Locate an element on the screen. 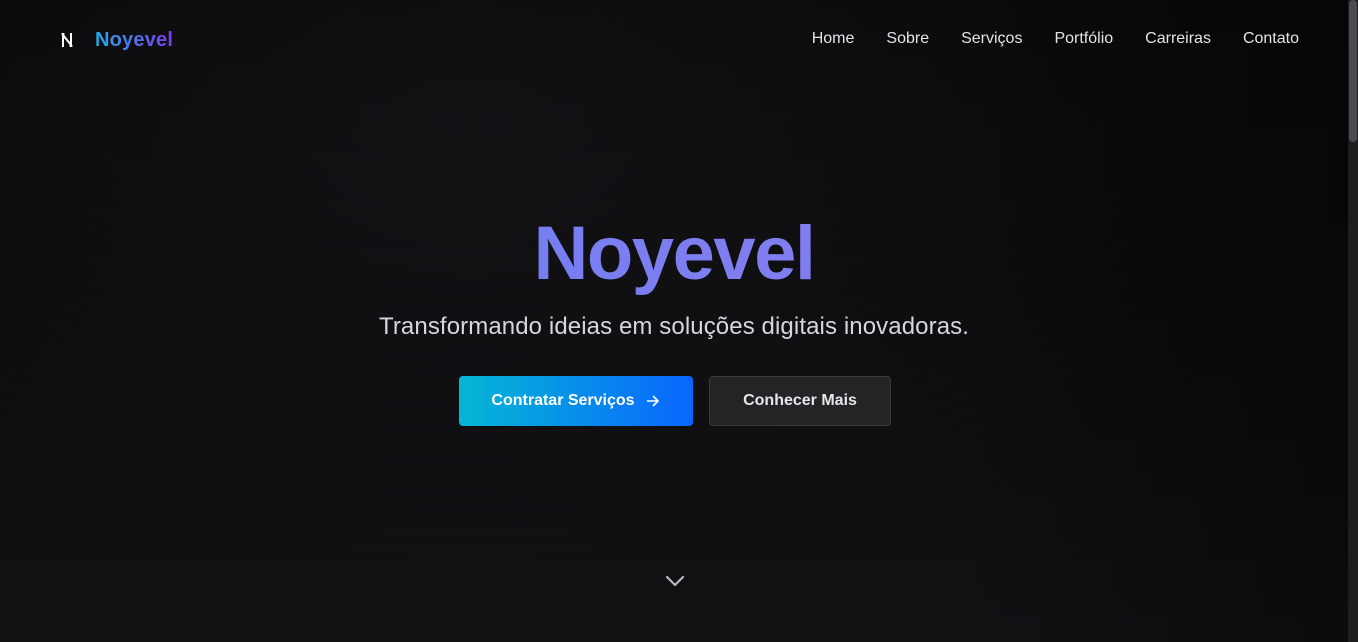  nav-link-carreiras: Carreiras is located at coordinates (1178, 39).